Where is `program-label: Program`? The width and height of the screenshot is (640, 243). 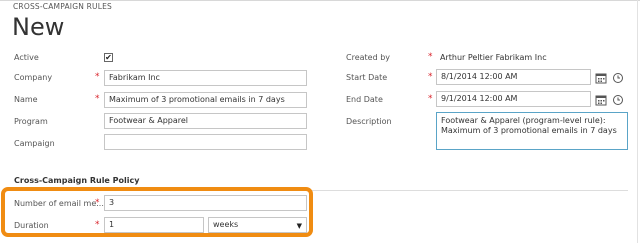 program-label: Program is located at coordinates (31, 121).